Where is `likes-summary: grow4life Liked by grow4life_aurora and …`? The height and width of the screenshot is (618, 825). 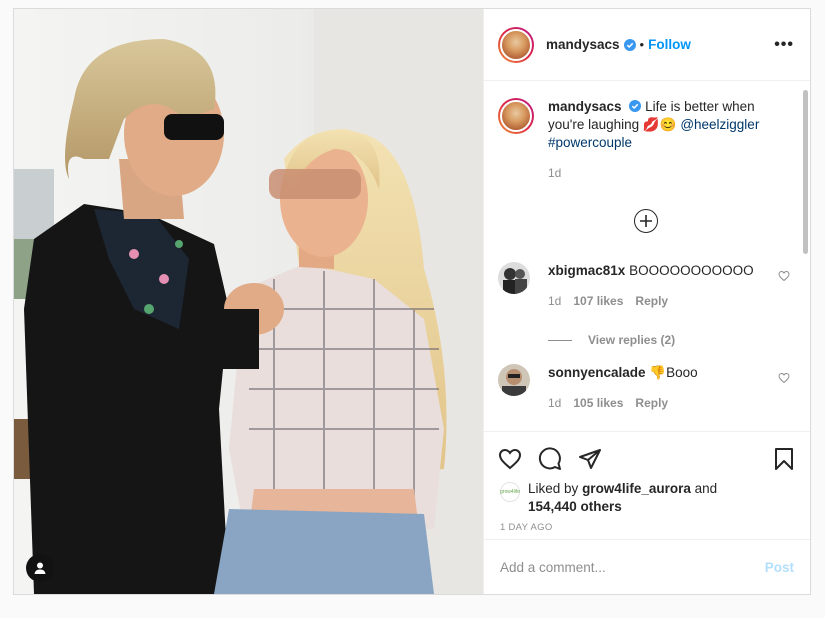
likes-summary: grow4life Liked by grow4life_aurora and … is located at coordinates (647, 496).